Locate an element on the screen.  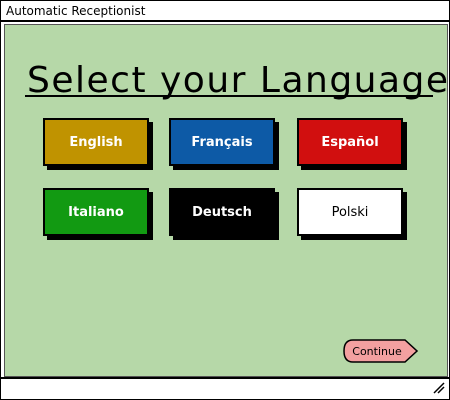
continue-button: Continue is located at coordinates (380, 351).